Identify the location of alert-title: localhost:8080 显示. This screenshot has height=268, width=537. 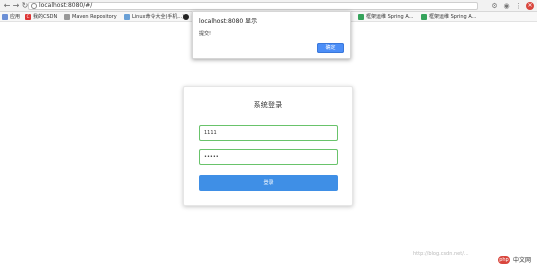
(228, 21).